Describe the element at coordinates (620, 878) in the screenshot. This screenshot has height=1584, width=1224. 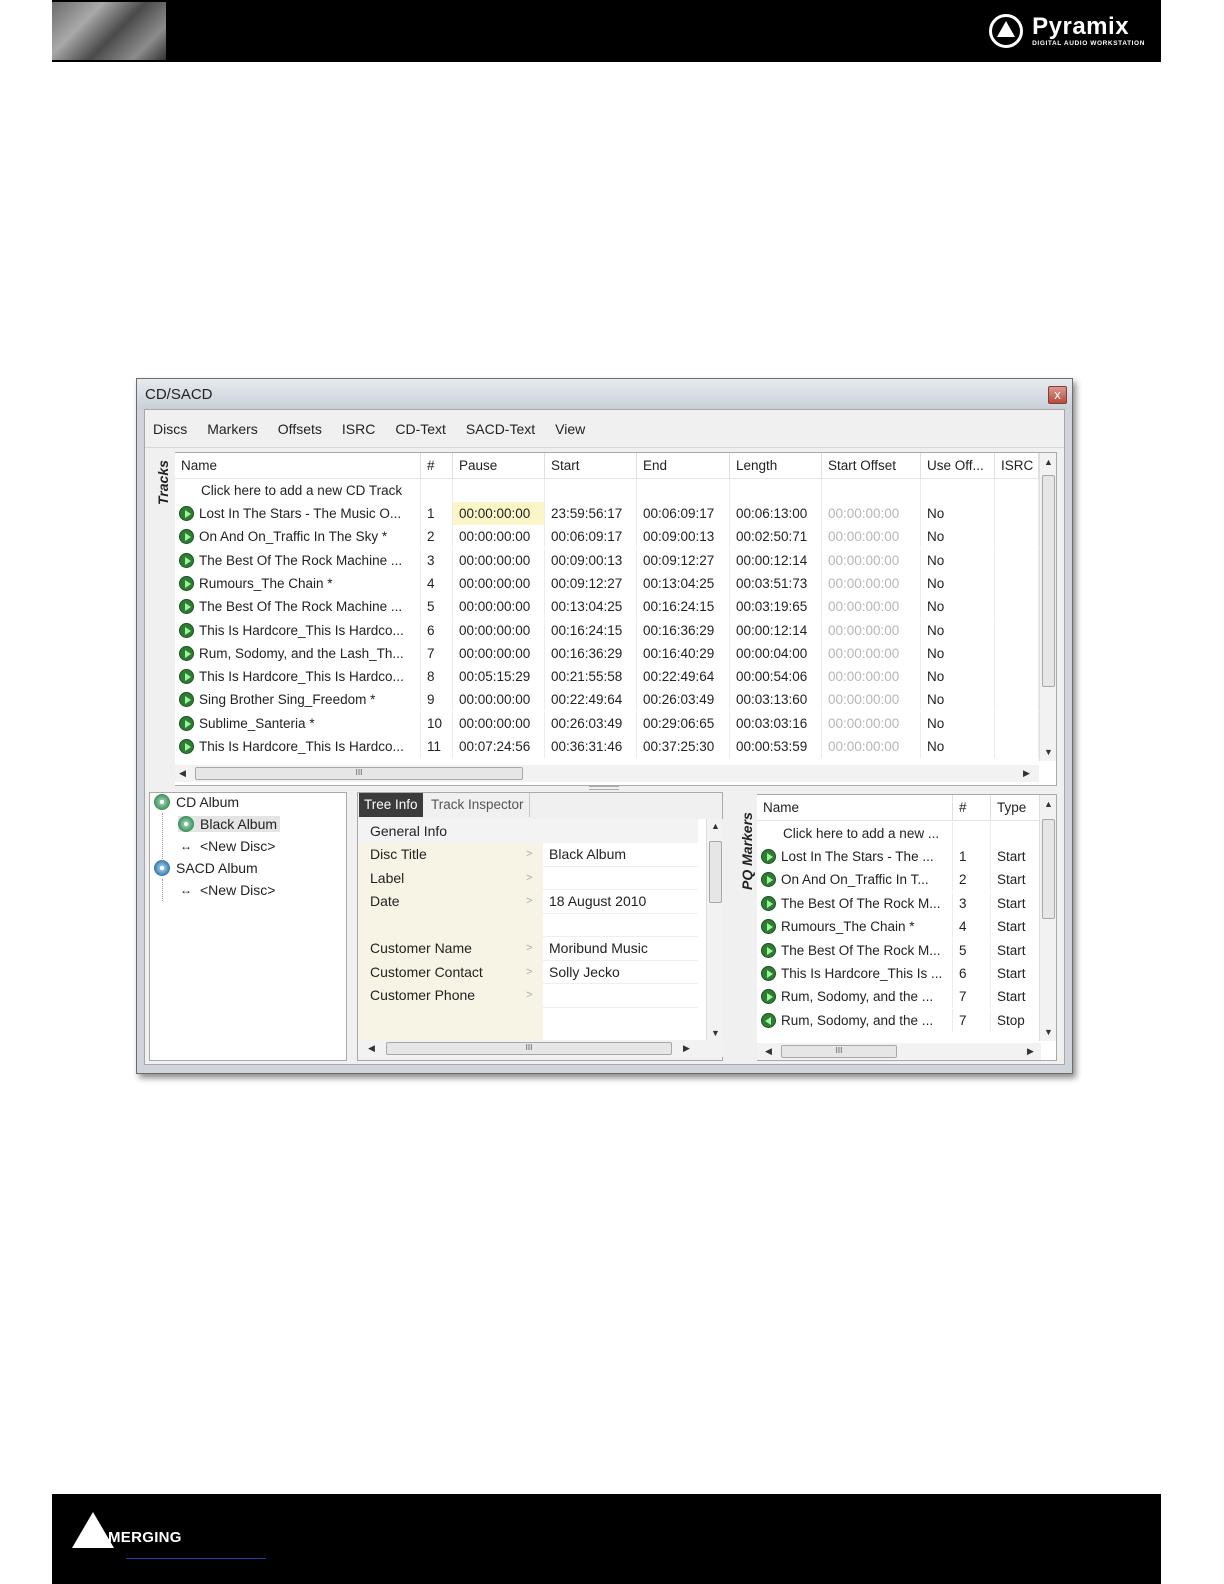
I see `property-value` at that location.